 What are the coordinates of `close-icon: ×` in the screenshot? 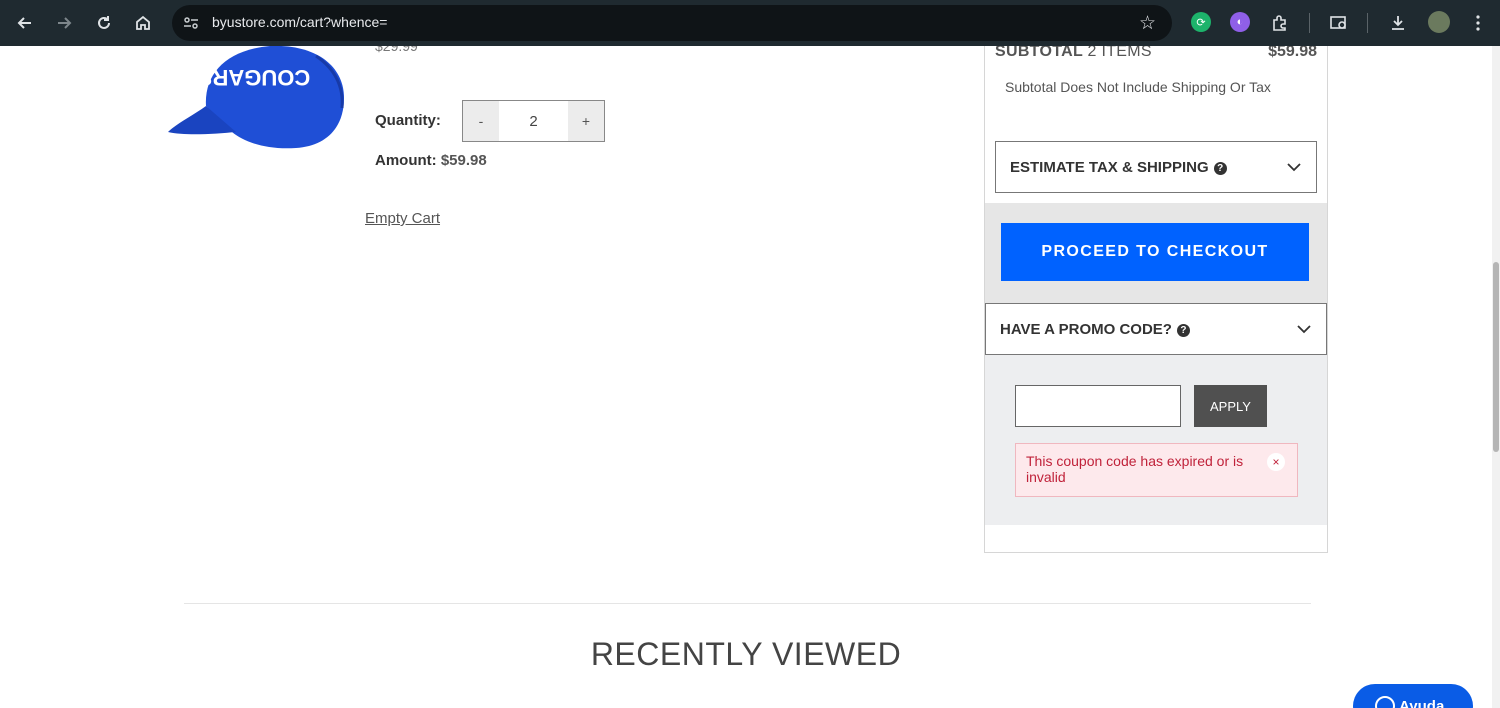 It's located at (1276, 462).